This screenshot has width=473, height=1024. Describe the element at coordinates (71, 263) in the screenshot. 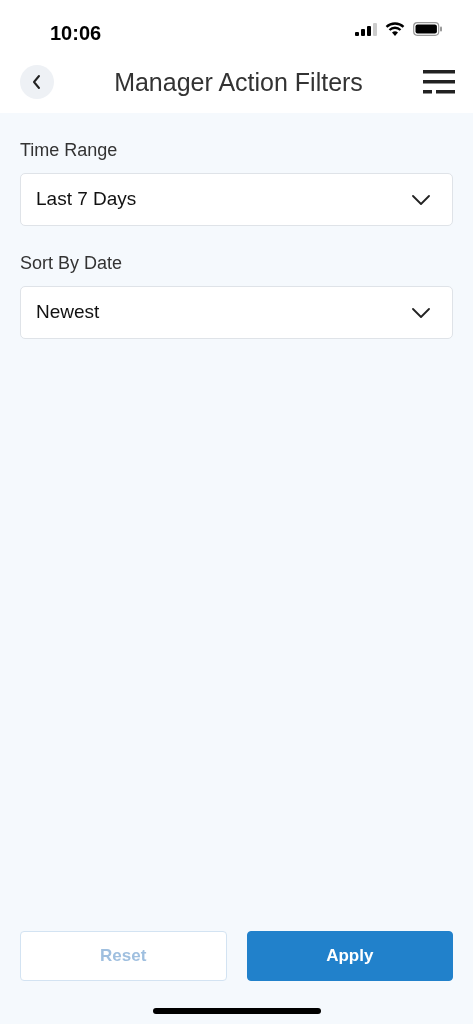

I see `field-label: Sort By Date` at that location.